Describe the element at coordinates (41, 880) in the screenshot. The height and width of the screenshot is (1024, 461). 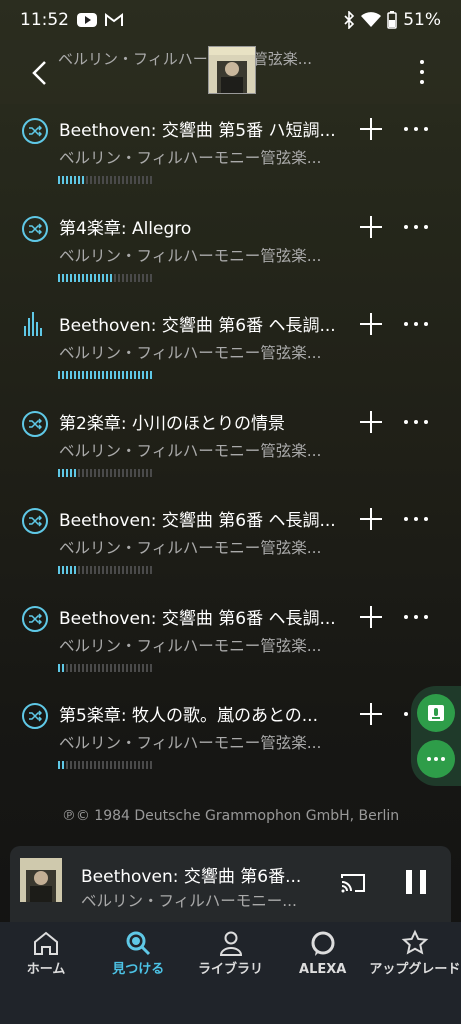
I see `mini-player-album-art` at that location.